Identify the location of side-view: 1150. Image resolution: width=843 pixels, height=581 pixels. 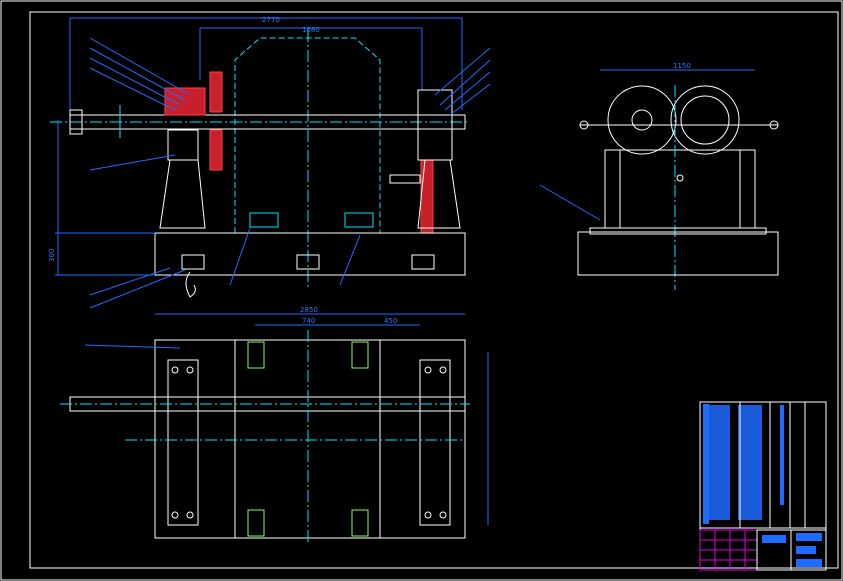
(659, 176).